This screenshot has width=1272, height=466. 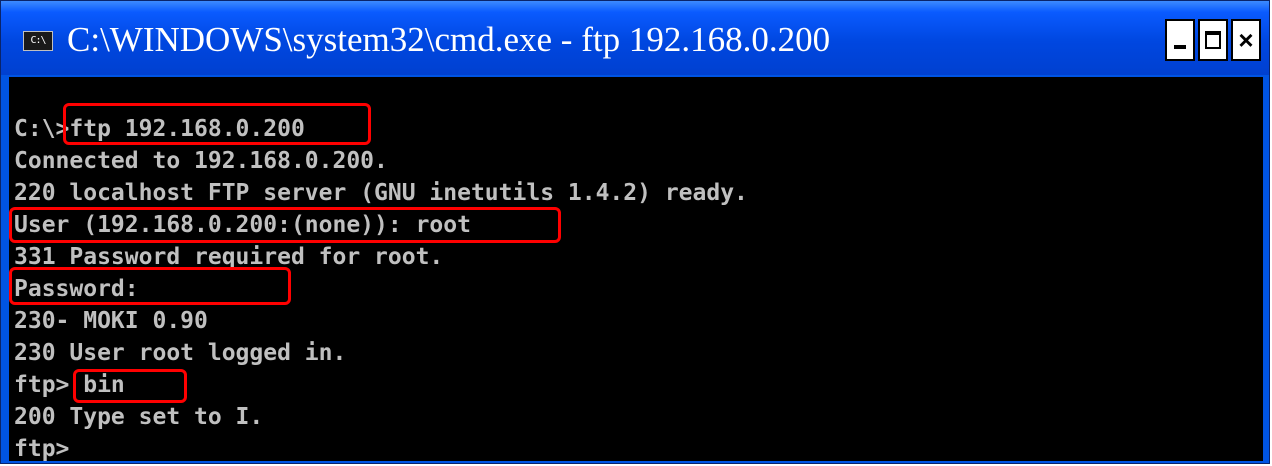 What do you see at coordinates (159, 129) in the screenshot?
I see `console-line-ftp-command: C:\>ftp 192.168.0.200` at bounding box center [159, 129].